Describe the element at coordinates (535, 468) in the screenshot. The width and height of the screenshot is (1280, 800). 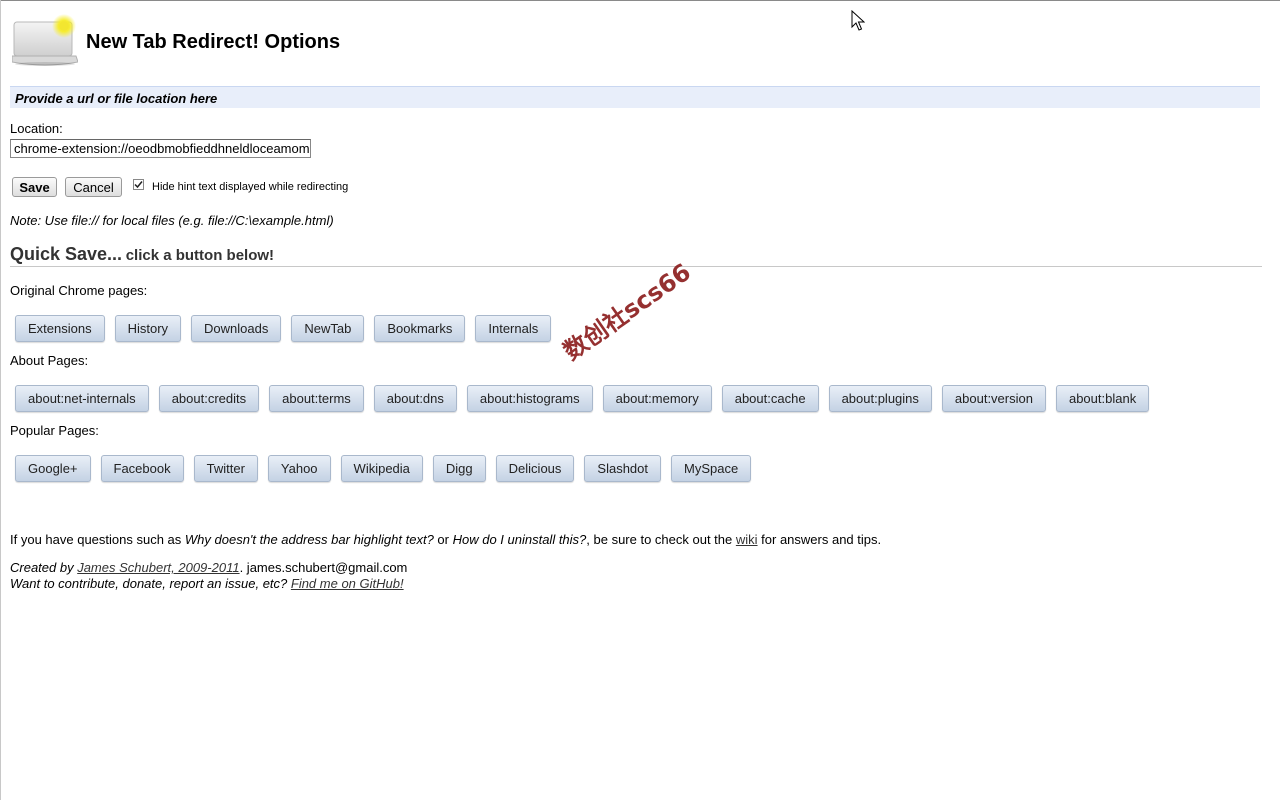
I see `quick-button-delicious: Delicious` at that location.